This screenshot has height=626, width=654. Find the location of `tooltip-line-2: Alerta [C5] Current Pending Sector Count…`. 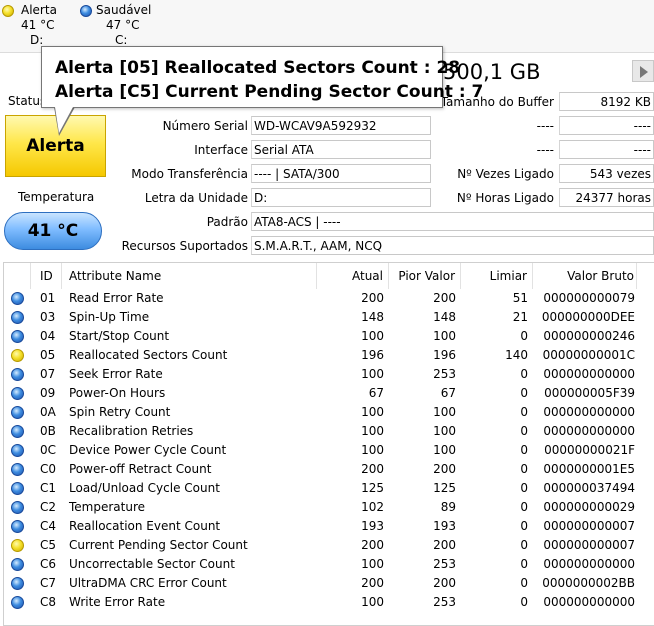

tooltip-line-2: Alerta [C5] Current Pending Sector Count… is located at coordinates (269, 92).